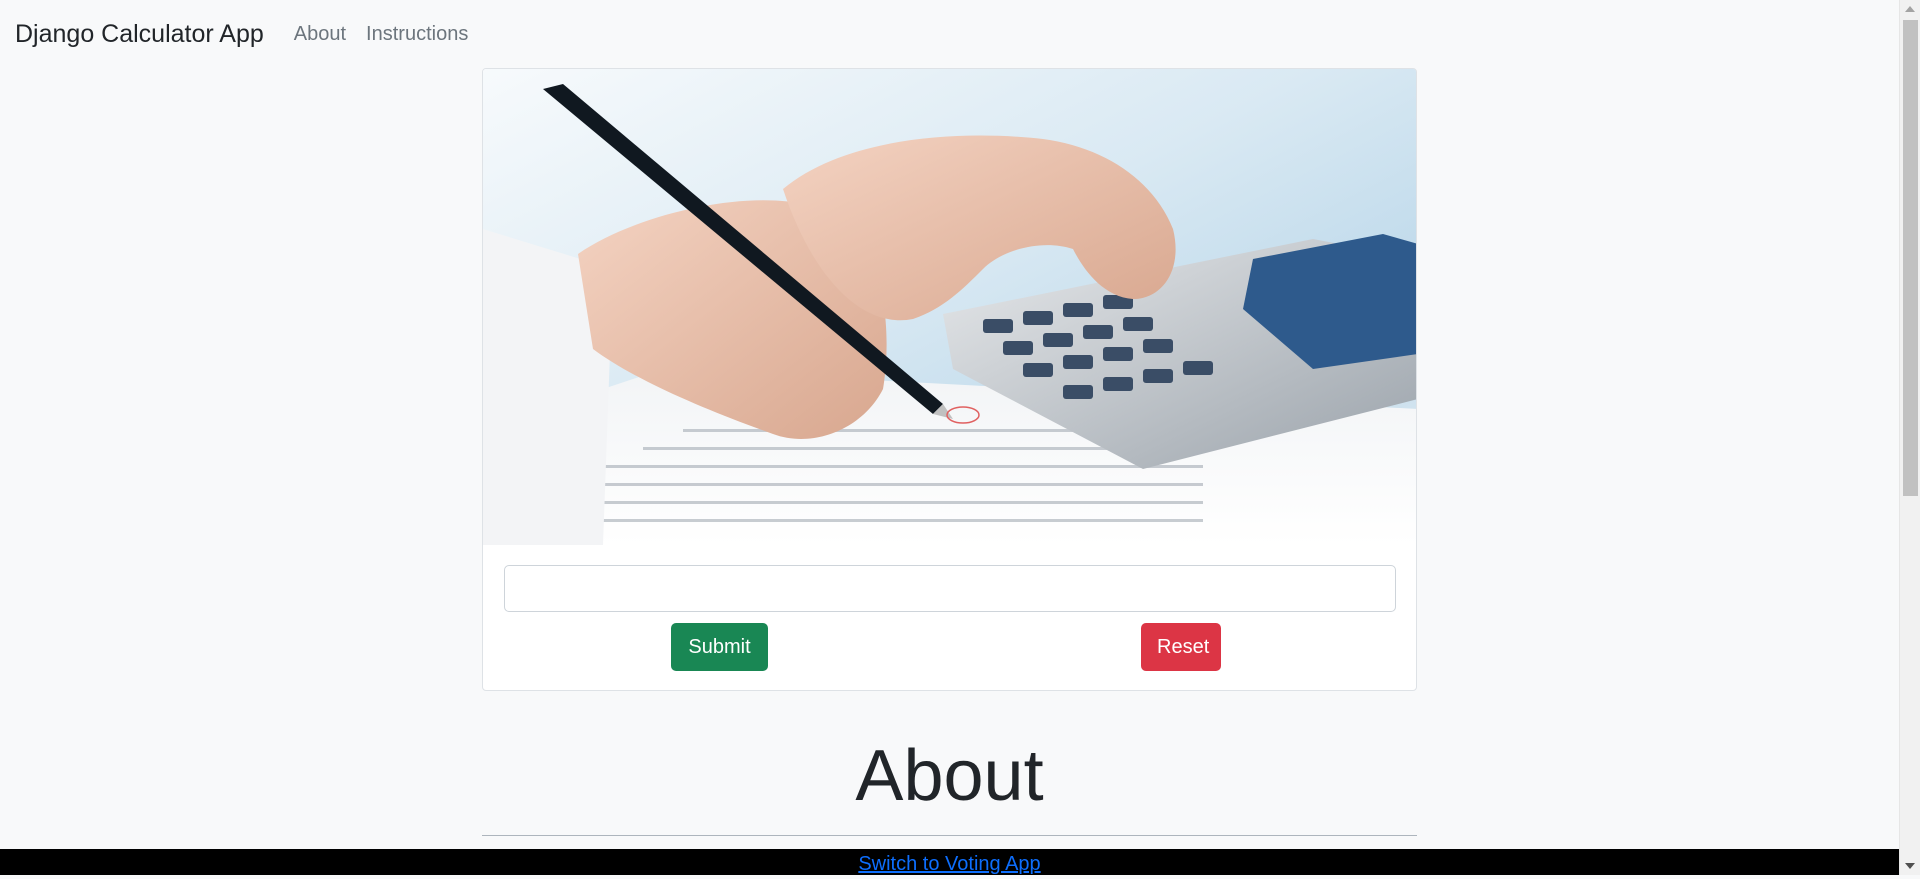 The height and width of the screenshot is (879, 1920). What do you see at coordinates (320, 34) in the screenshot?
I see `nav-link-about: About` at bounding box center [320, 34].